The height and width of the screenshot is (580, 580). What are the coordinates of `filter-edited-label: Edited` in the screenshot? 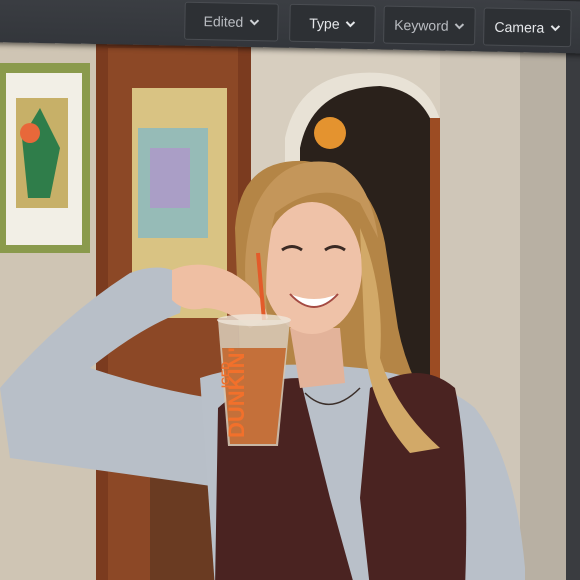 It's located at (223, 21).